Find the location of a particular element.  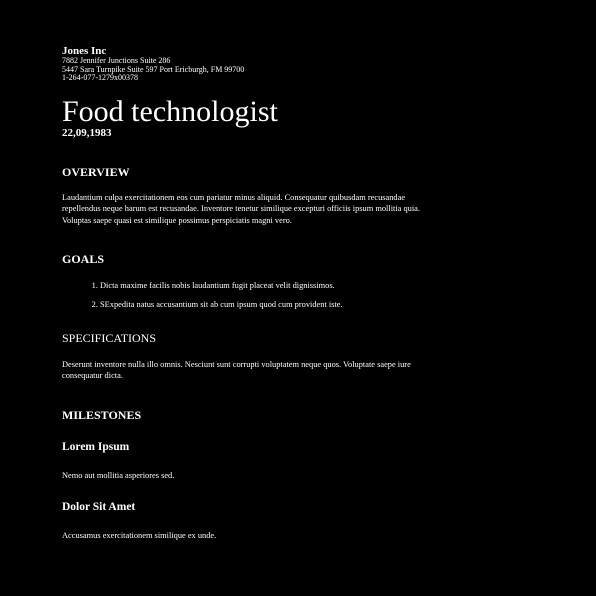

overview-heading: OVERVIEW is located at coordinates (96, 171).